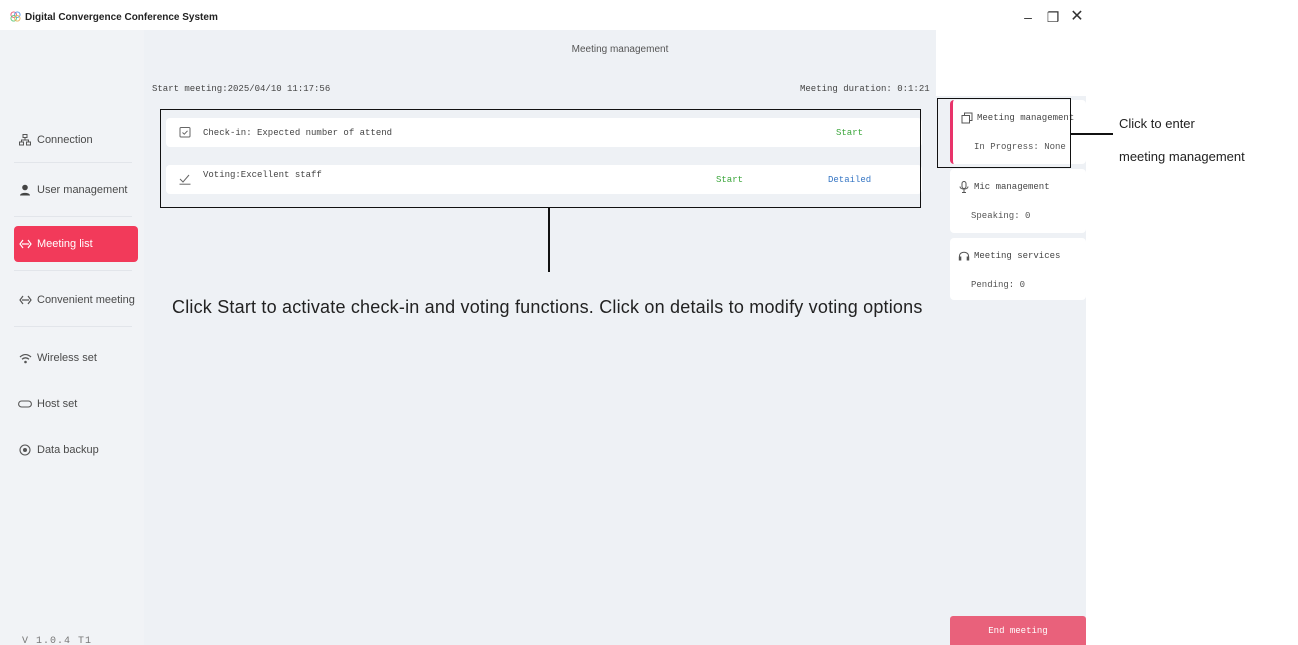  I want to click on wifi-icon, so click(25, 358).